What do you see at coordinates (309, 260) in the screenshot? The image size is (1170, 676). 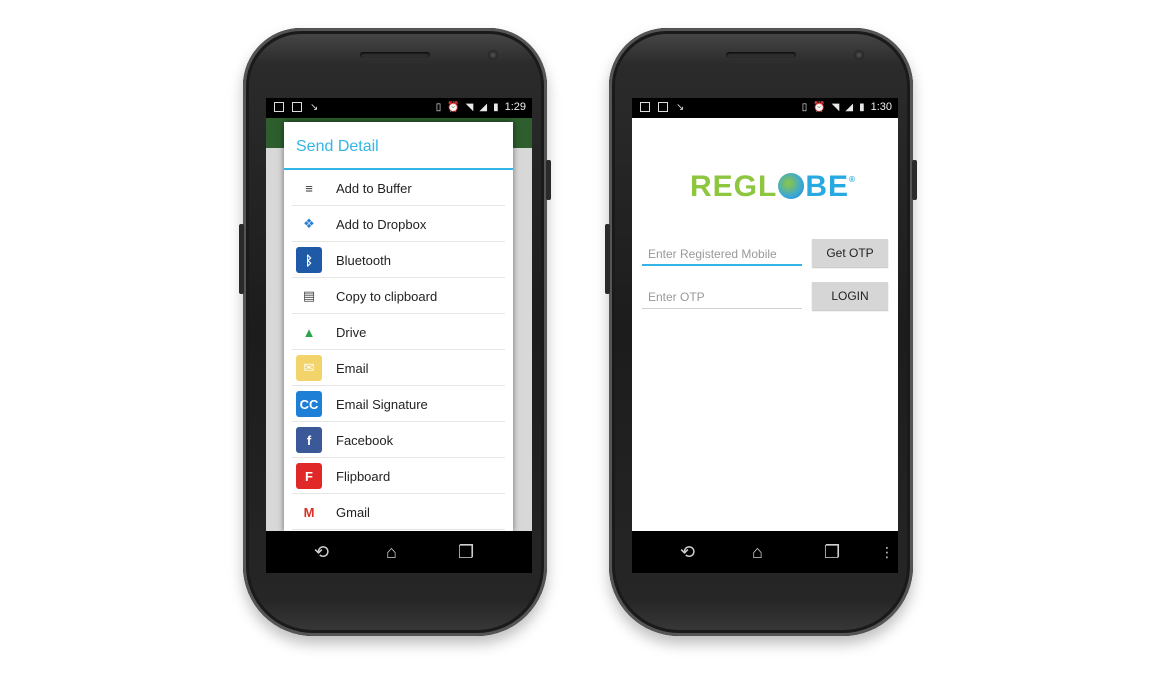 I see `bluetooth-icon: ᛒ` at bounding box center [309, 260].